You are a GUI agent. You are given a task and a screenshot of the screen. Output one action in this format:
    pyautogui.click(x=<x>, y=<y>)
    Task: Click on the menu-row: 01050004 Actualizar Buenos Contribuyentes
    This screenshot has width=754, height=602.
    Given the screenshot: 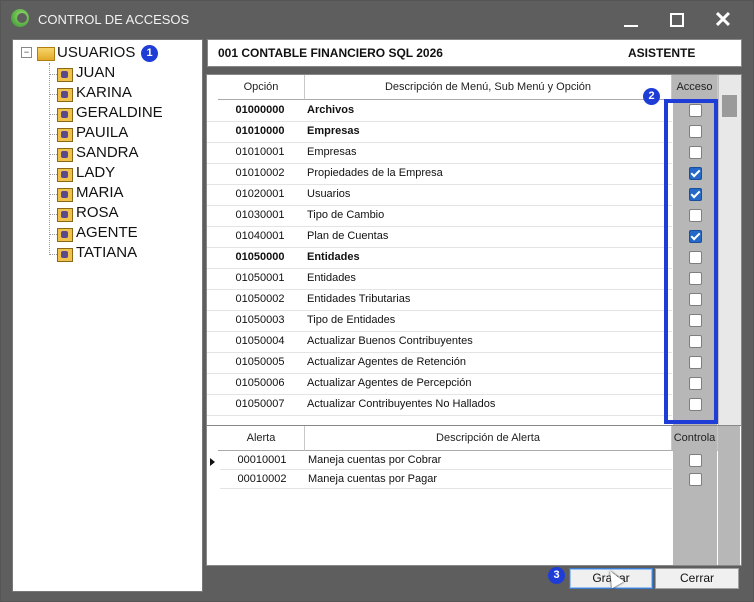 What is the action you would take?
    pyautogui.click(x=439, y=342)
    